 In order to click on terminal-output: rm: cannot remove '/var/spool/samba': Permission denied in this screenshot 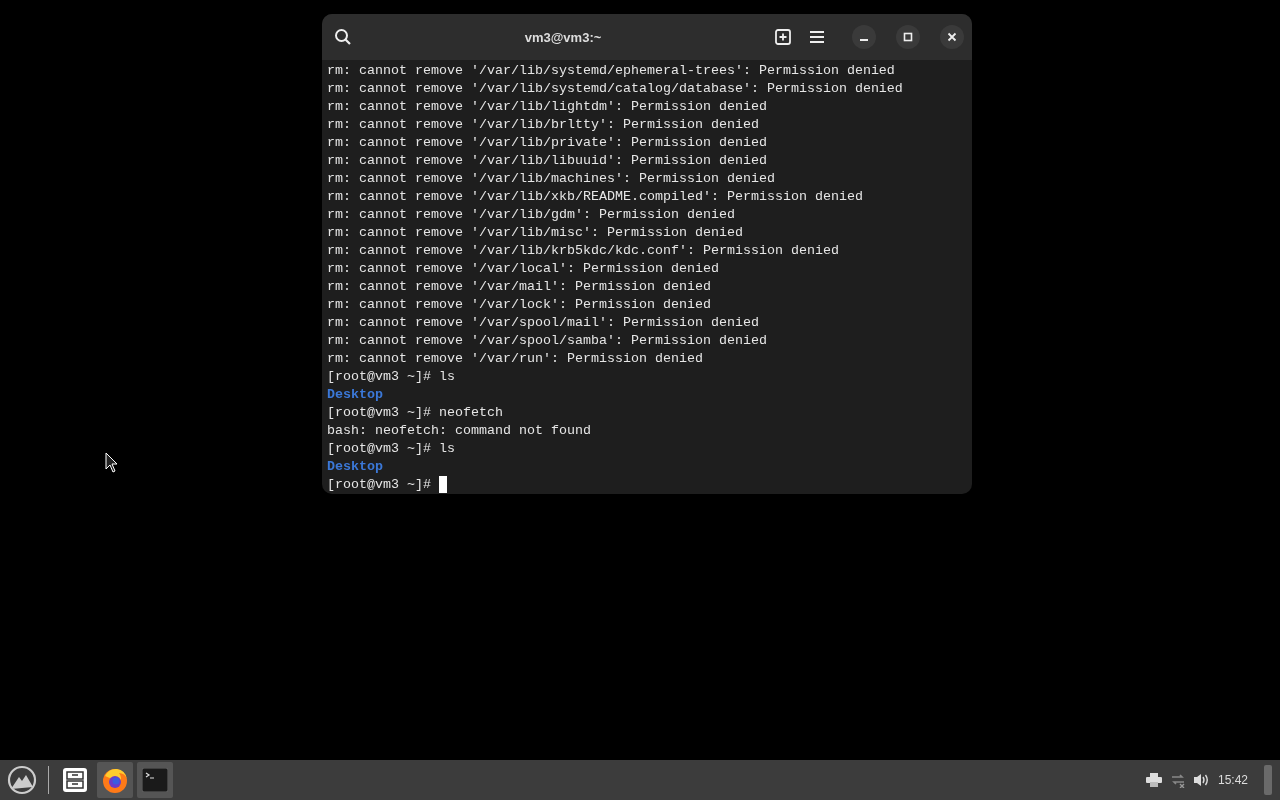, I will do `click(547, 340)`.